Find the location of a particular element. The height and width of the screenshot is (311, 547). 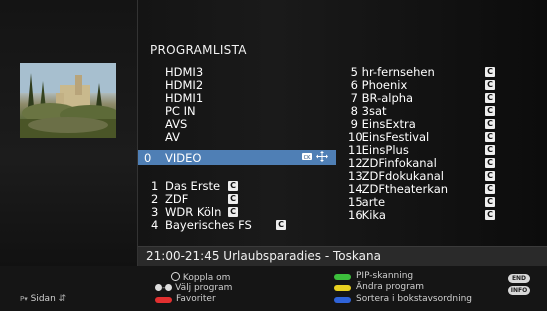

selected-label: VIDEO is located at coordinates (183, 158).